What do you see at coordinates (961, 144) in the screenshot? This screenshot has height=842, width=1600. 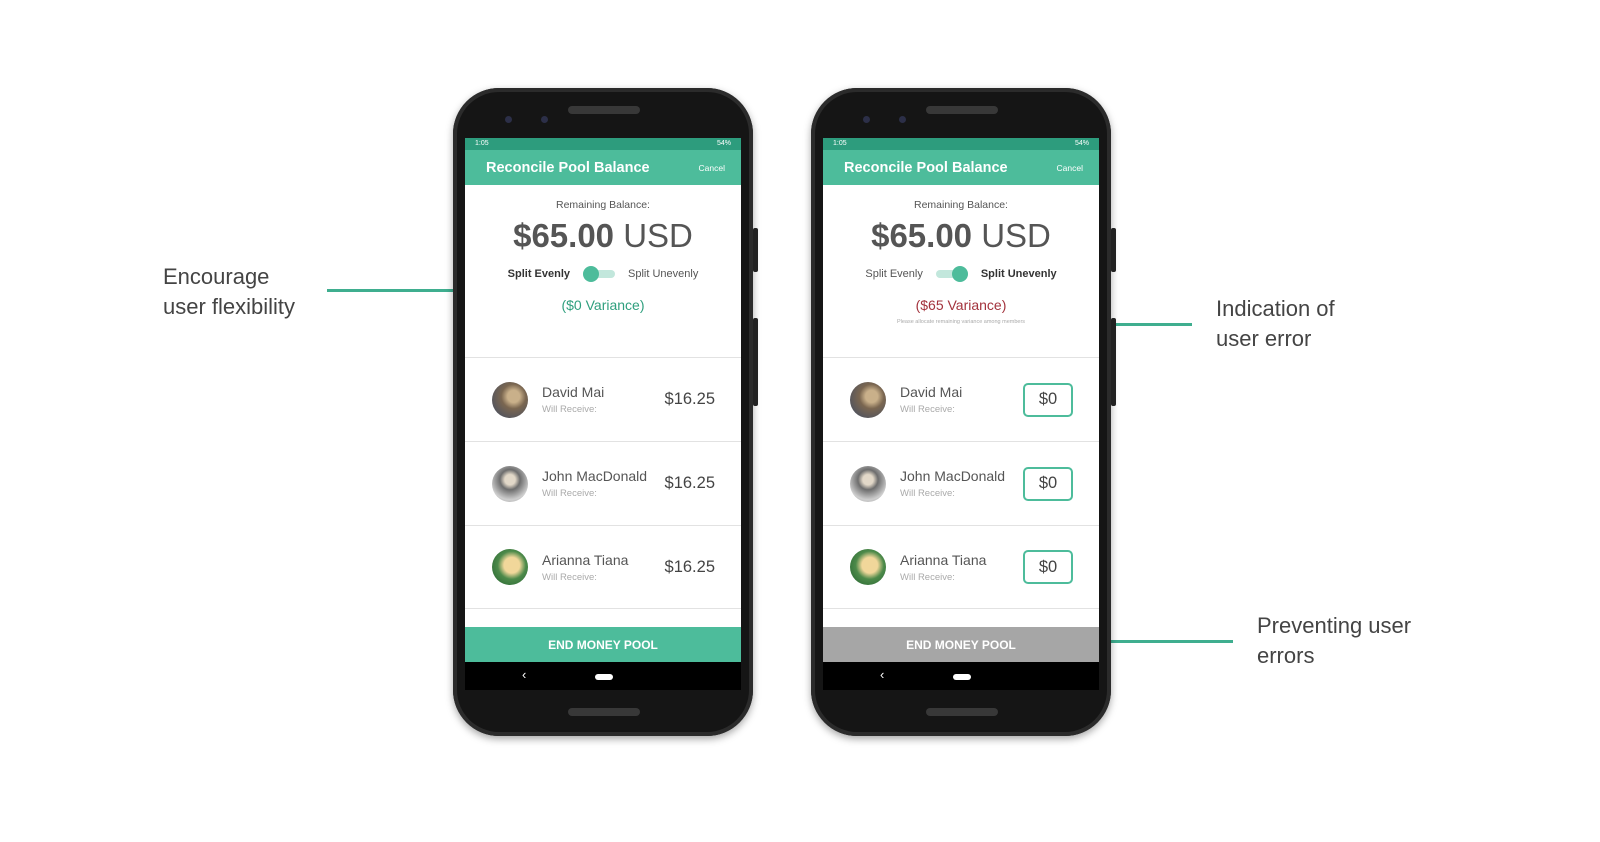 I see `status-bar: 1:05 54%` at bounding box center [961, 144].